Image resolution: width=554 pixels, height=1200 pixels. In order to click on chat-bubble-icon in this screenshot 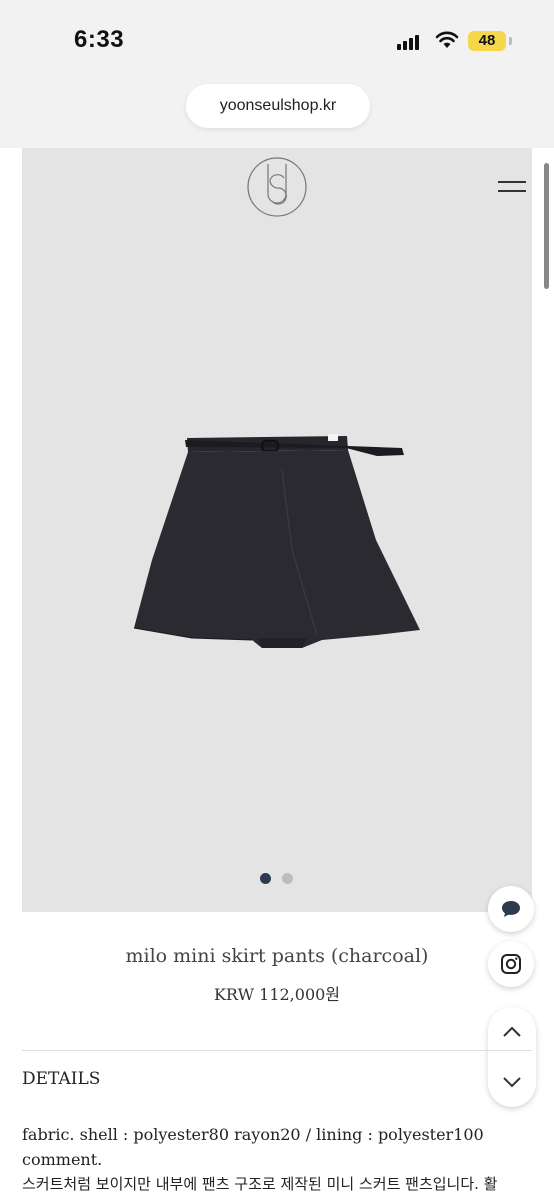, I will do `click(511, 909)`.